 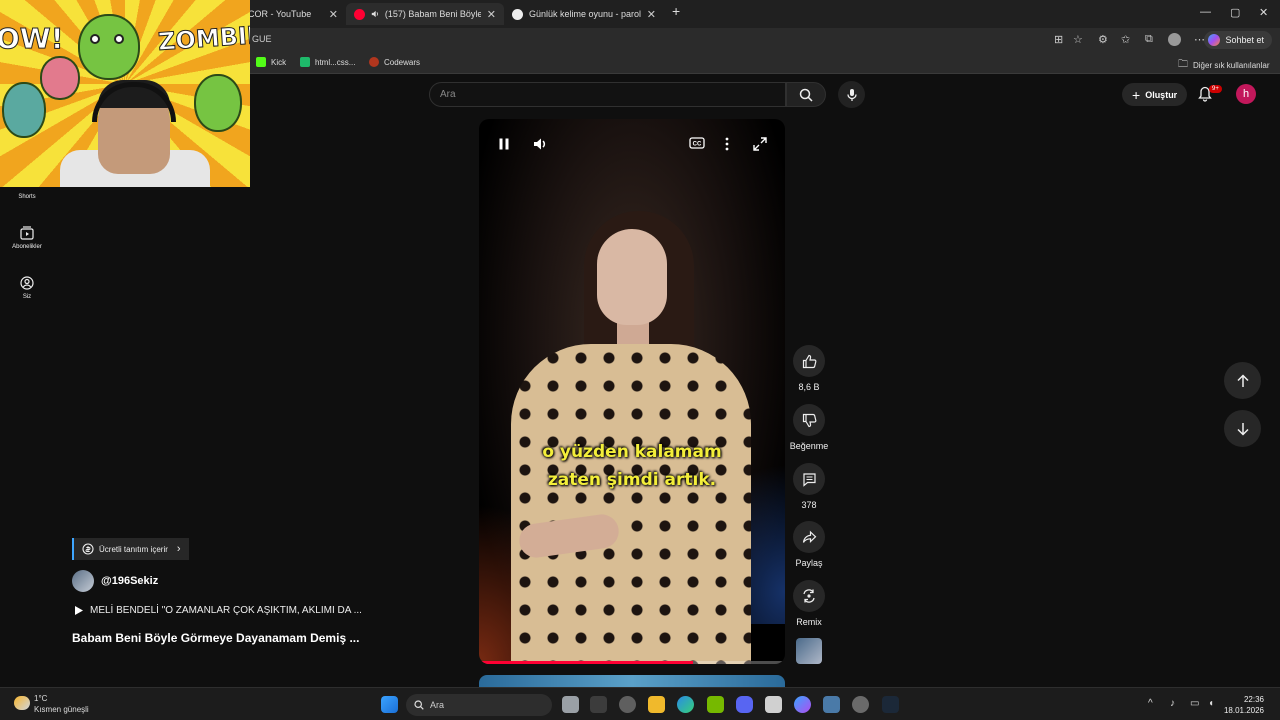 I want to click on channel-row: @196Sekiz, so click(x=115, y=581).